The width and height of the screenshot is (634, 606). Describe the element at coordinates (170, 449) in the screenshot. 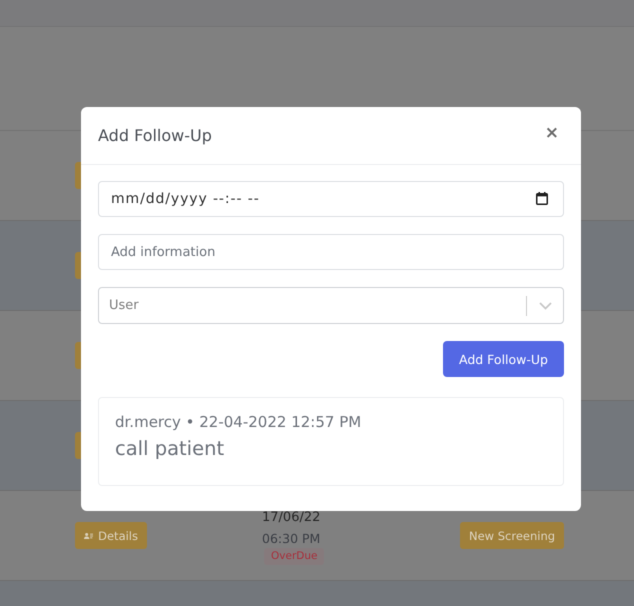

I see `note-text: call patient` at that location.